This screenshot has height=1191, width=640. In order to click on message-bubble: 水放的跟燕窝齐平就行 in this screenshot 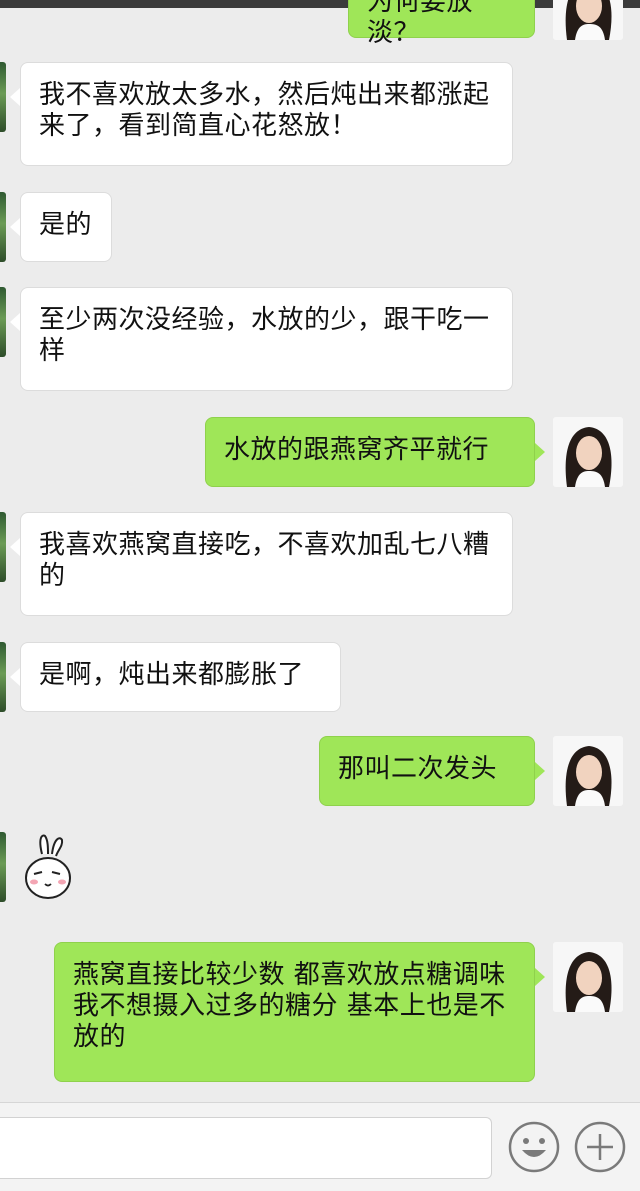, I will do `click(370, 452)`.